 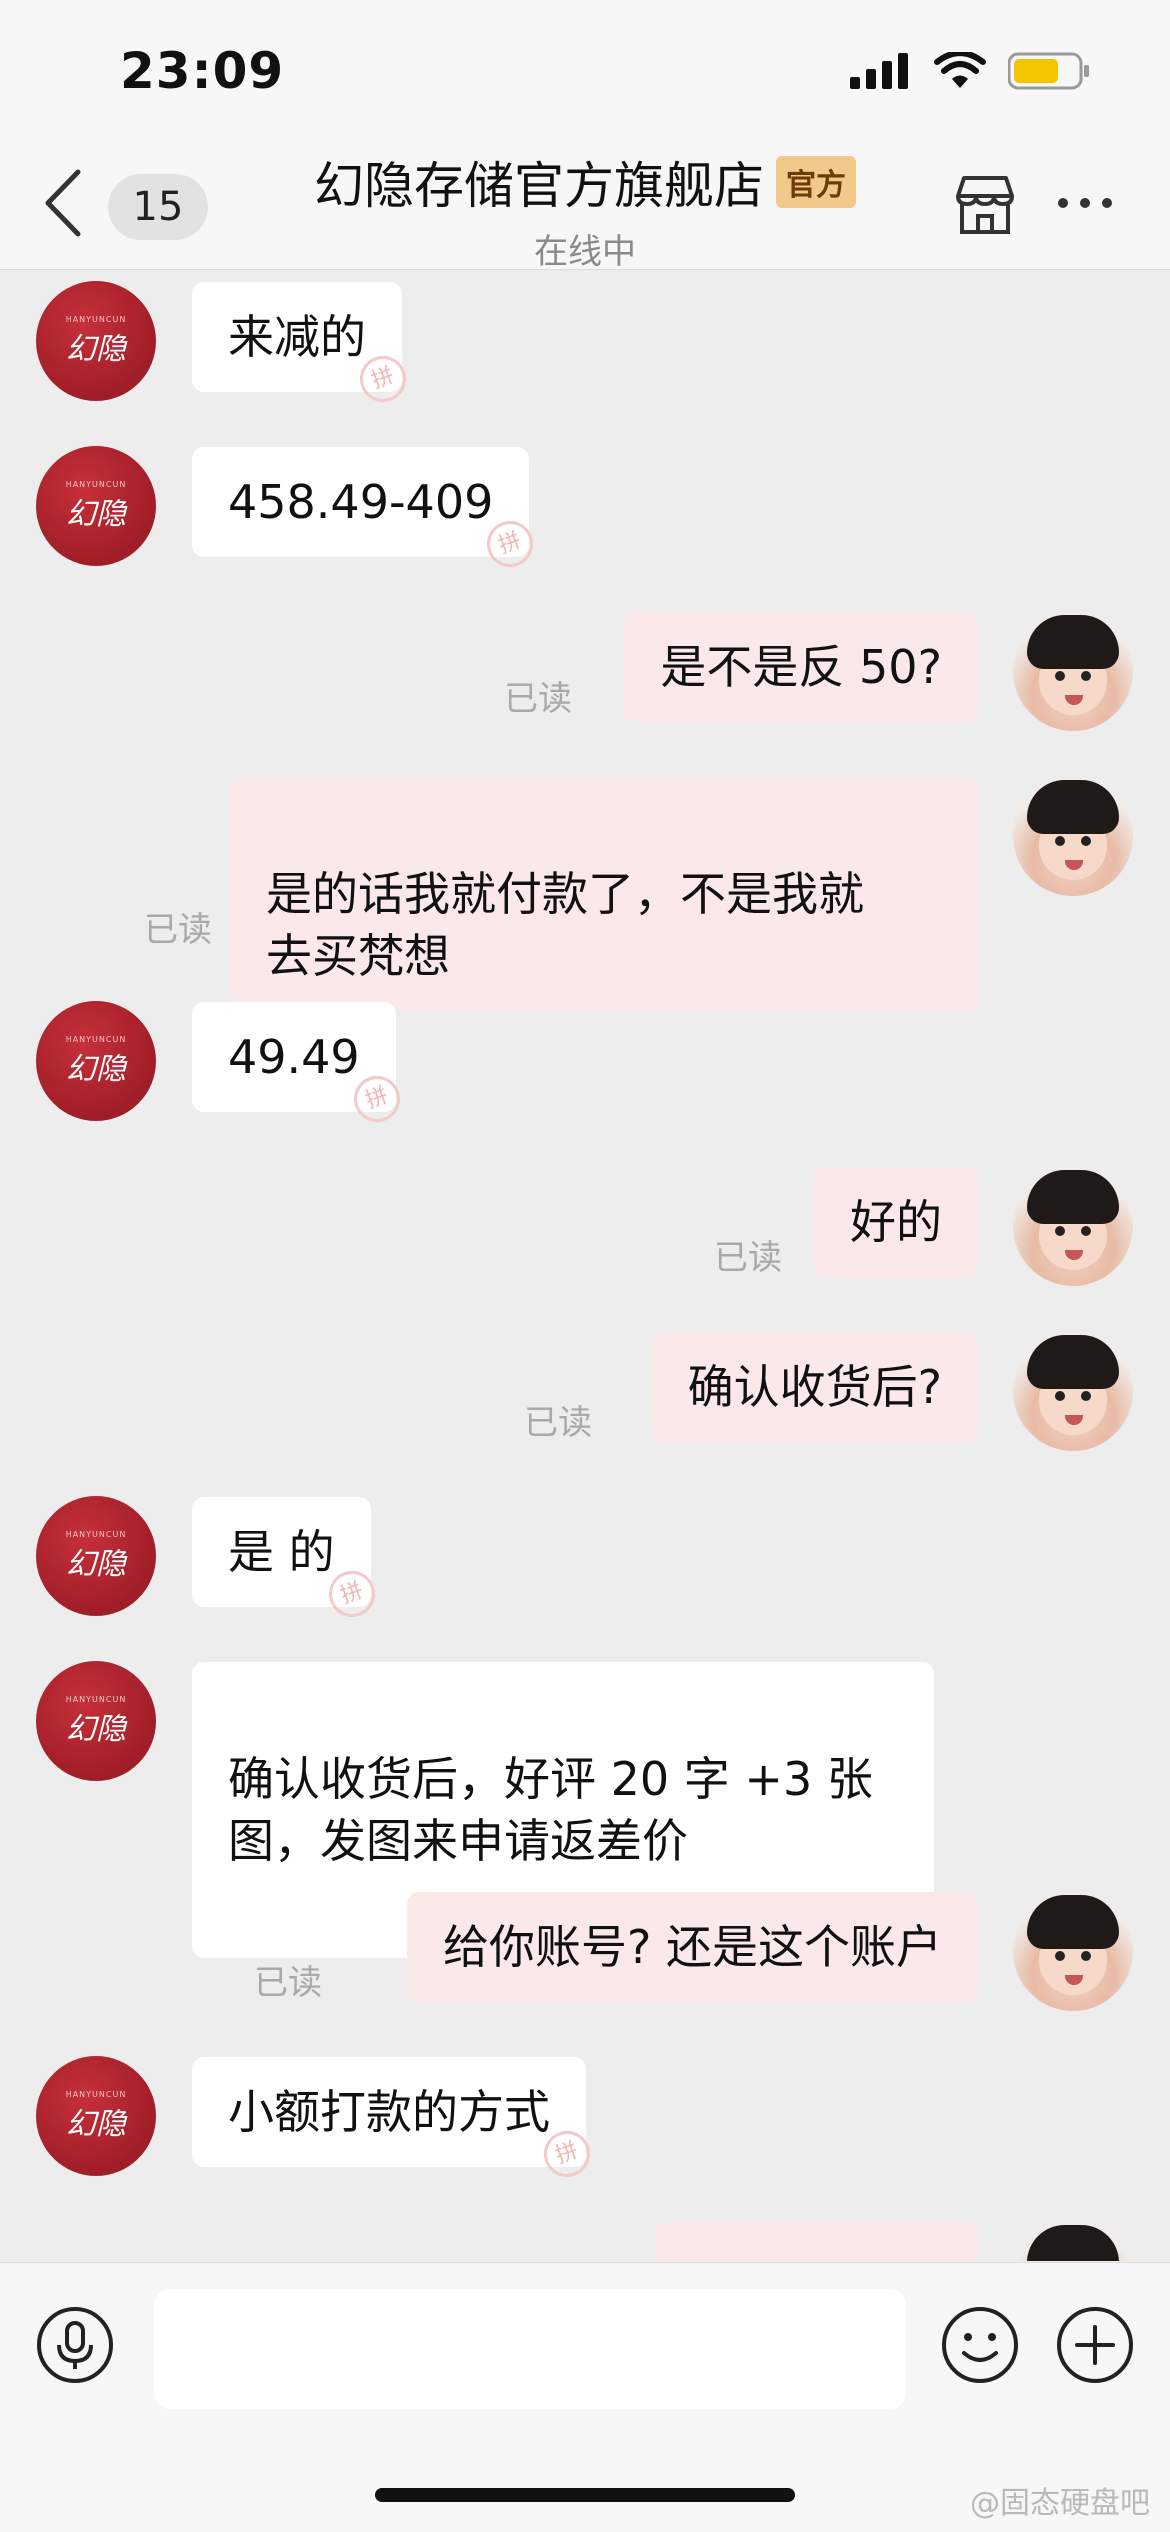 What do you see at coordinates (816, 182) in the screenshot?
I see `official-tag: 官方` at bounding box center [816, 182].